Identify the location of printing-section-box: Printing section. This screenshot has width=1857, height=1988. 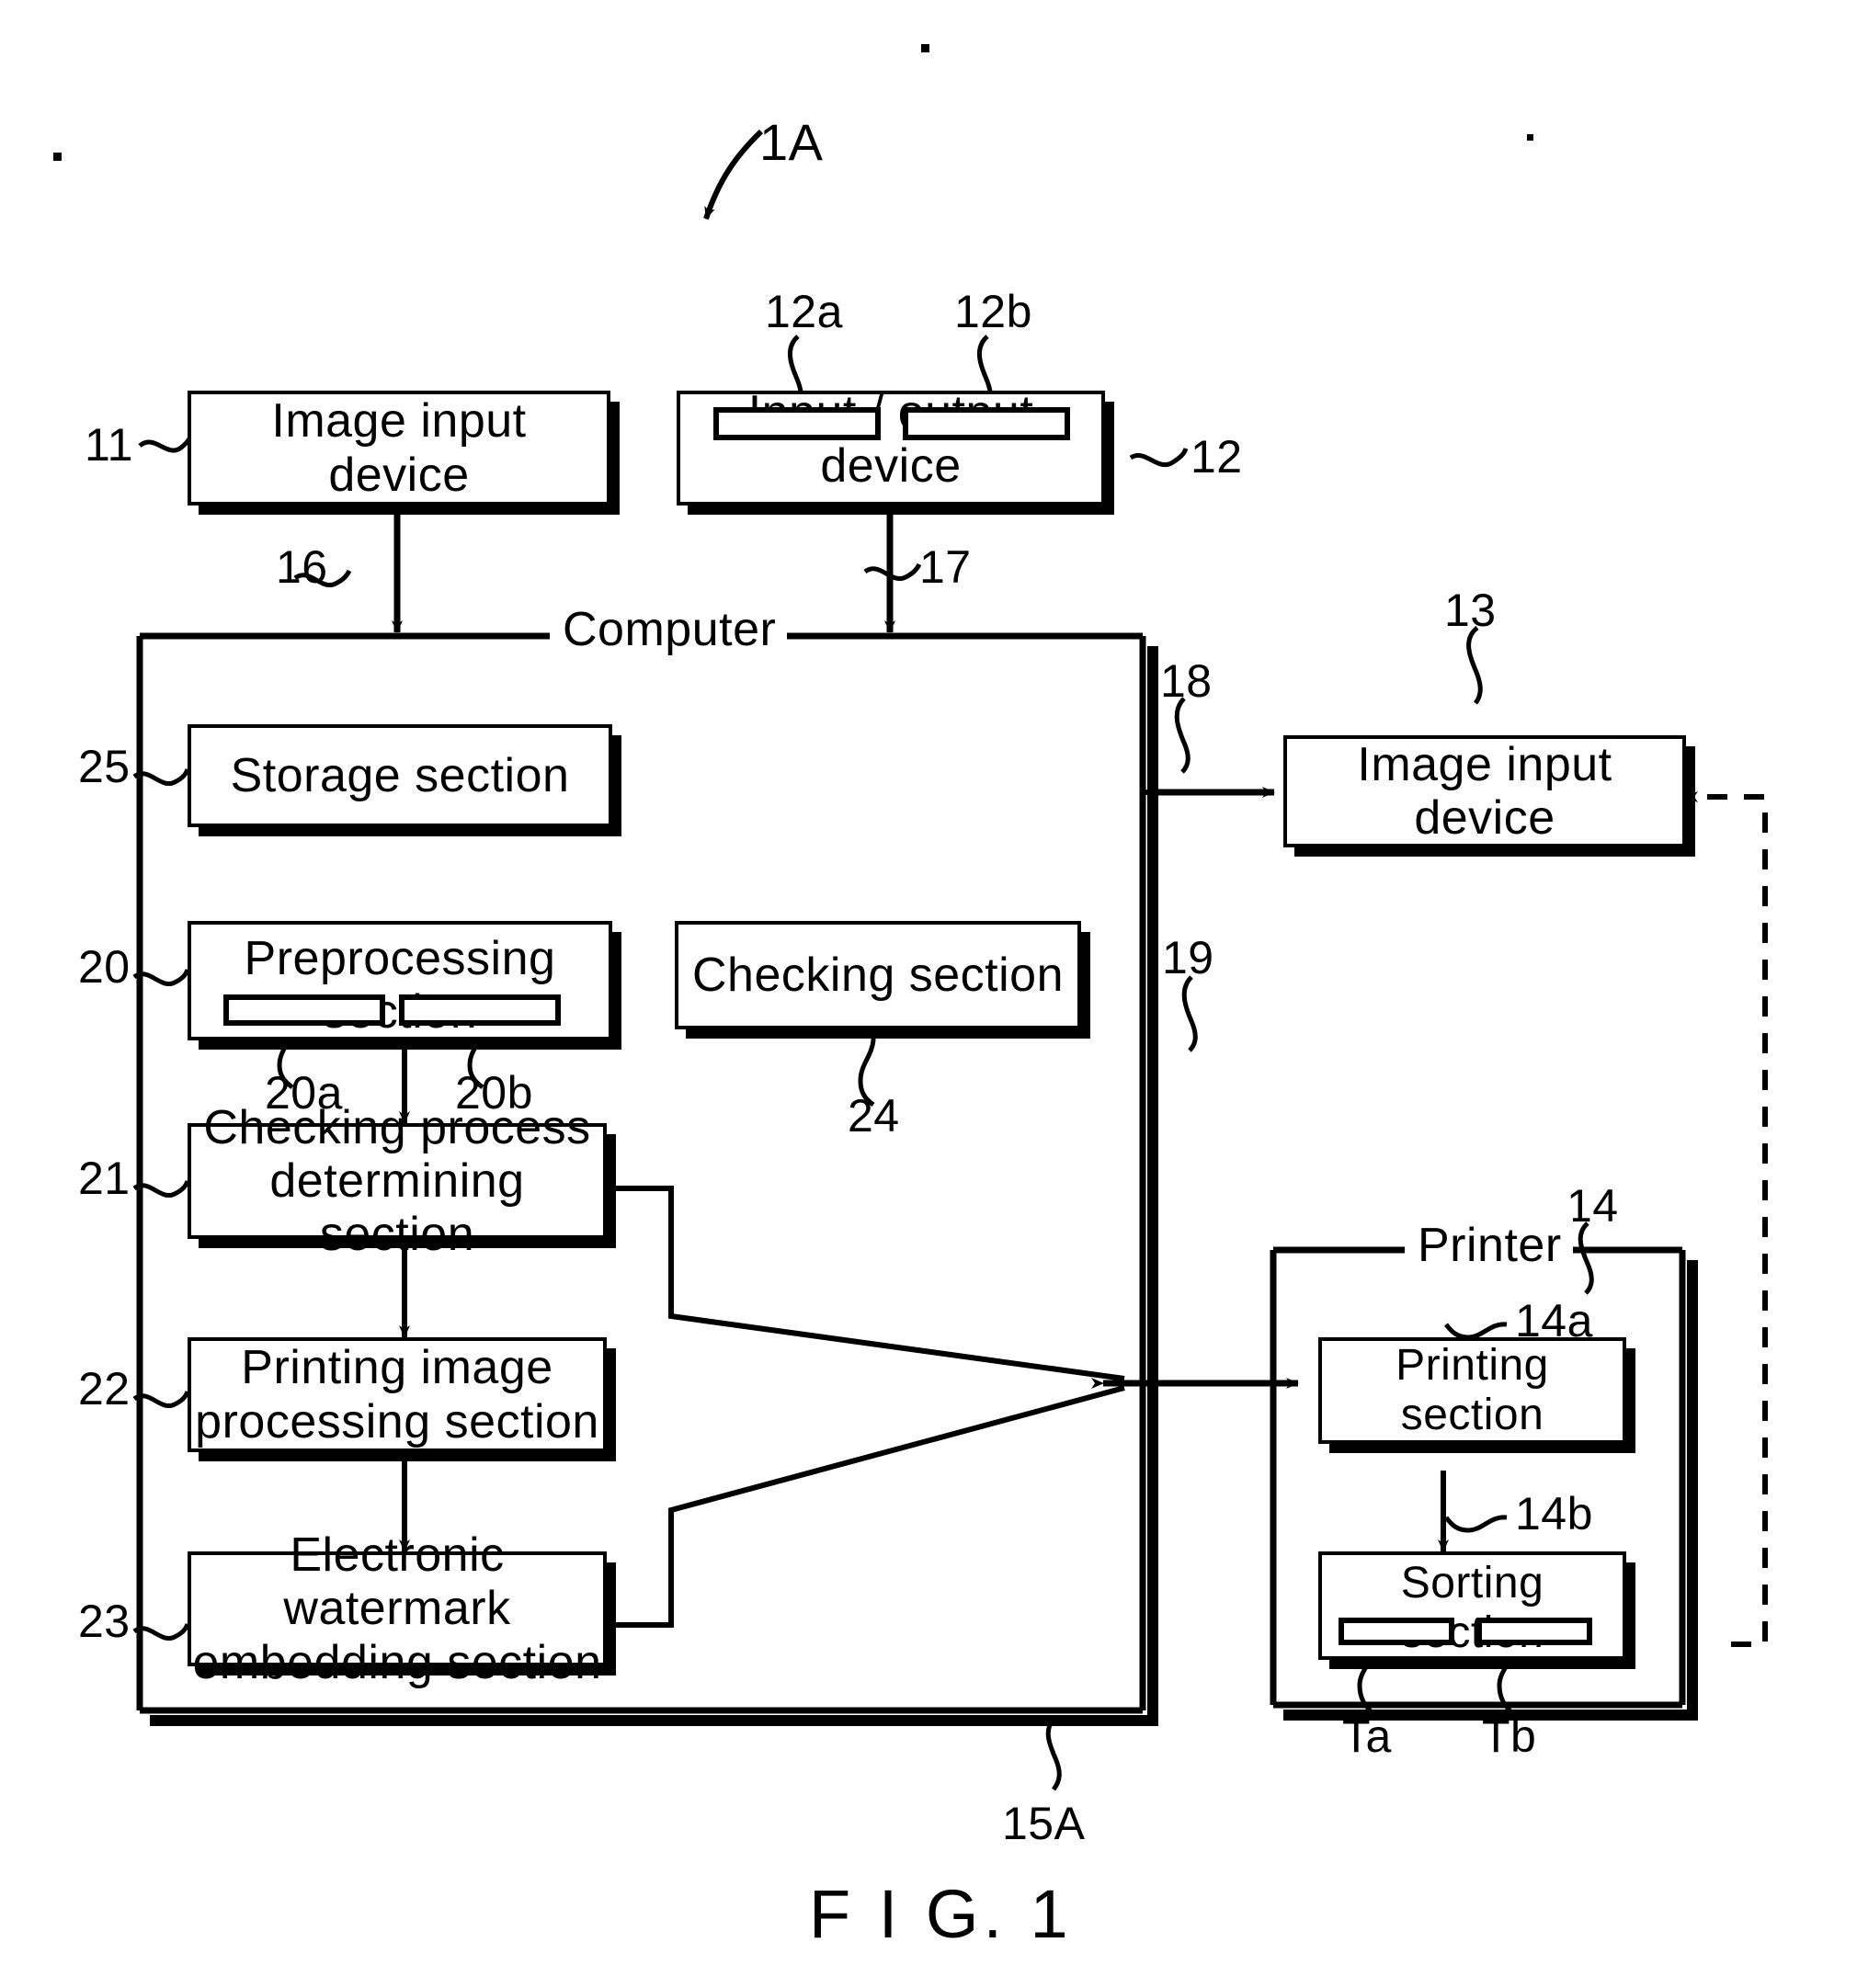
(1472, 1390).